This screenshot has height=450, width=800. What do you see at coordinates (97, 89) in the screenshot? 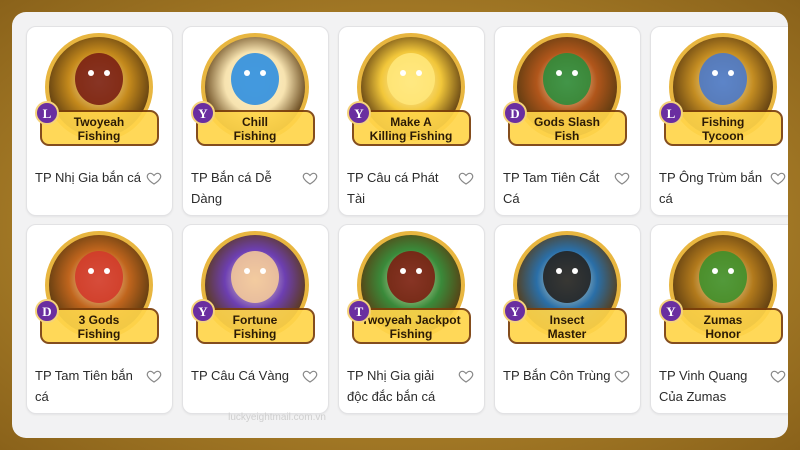
I see `game-logo-art: TwoyeahFishing L` at bounding box center [97, 89].